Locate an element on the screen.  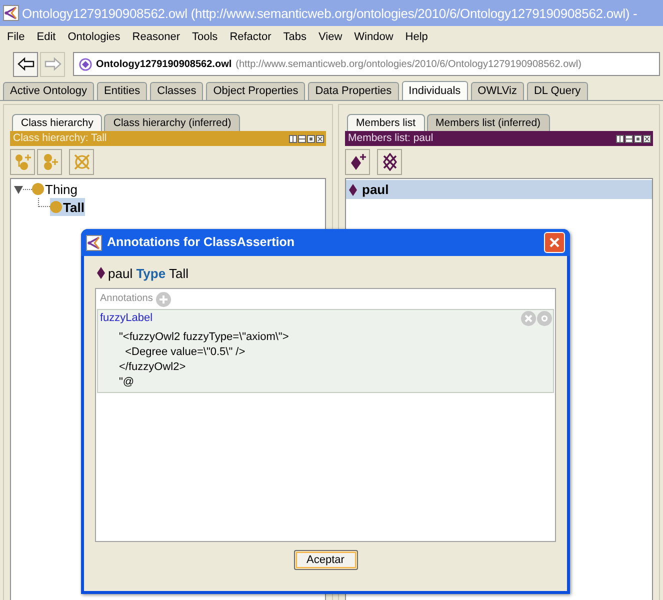
menu-item: View is located at coordinates (330, 37).